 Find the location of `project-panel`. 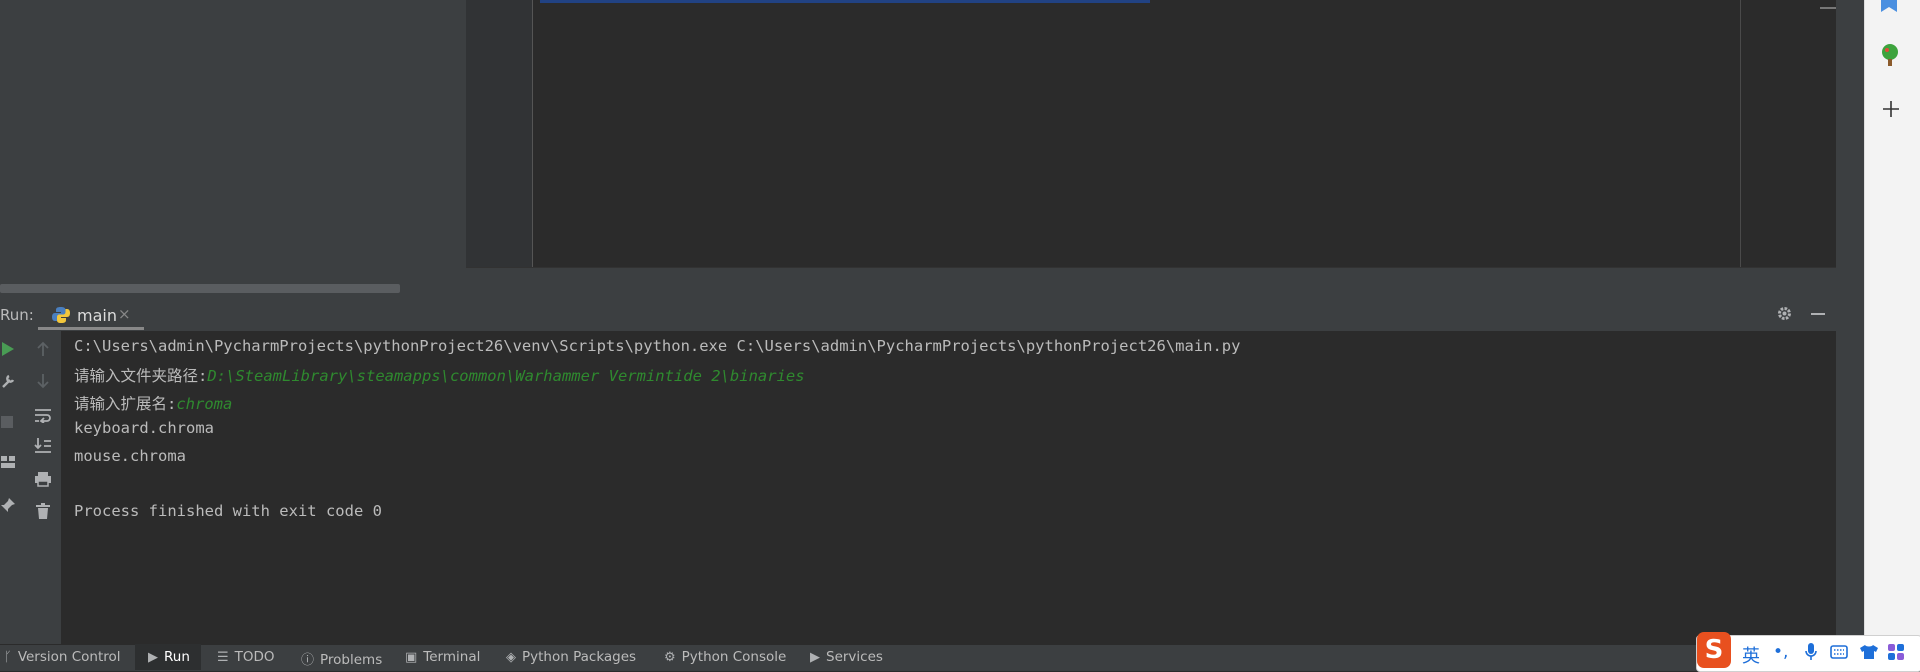

project-panel is located at coordinates (233, 148).